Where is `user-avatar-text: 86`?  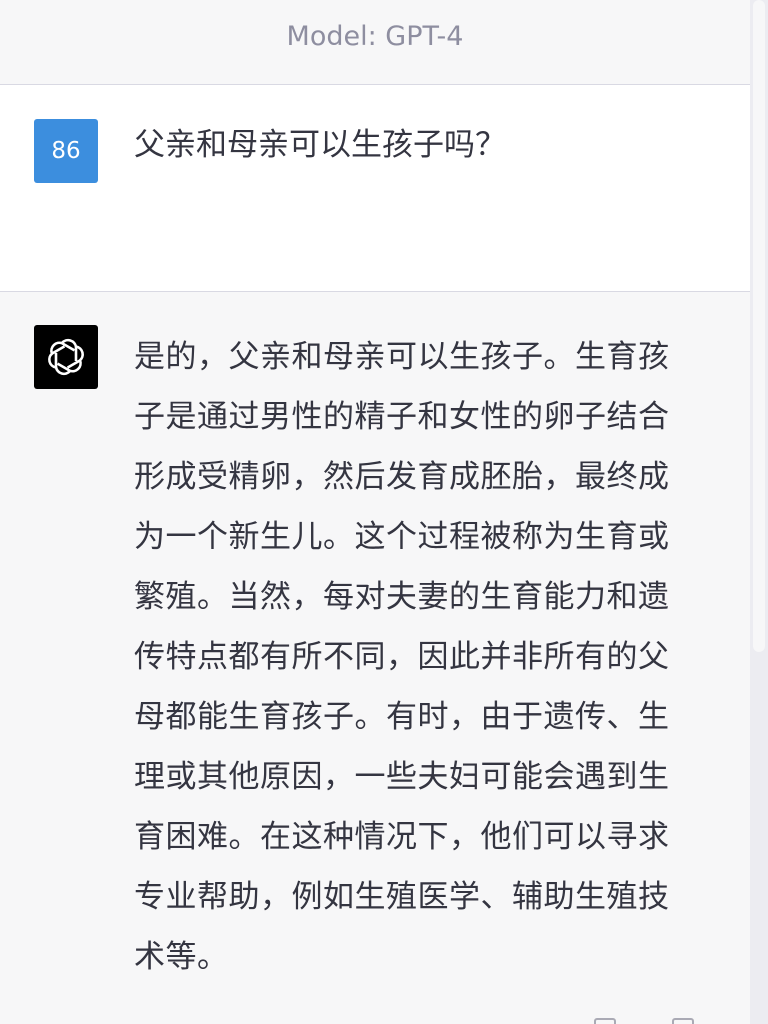
user-avatar-text: 86 is located at coordinates (66, 151).